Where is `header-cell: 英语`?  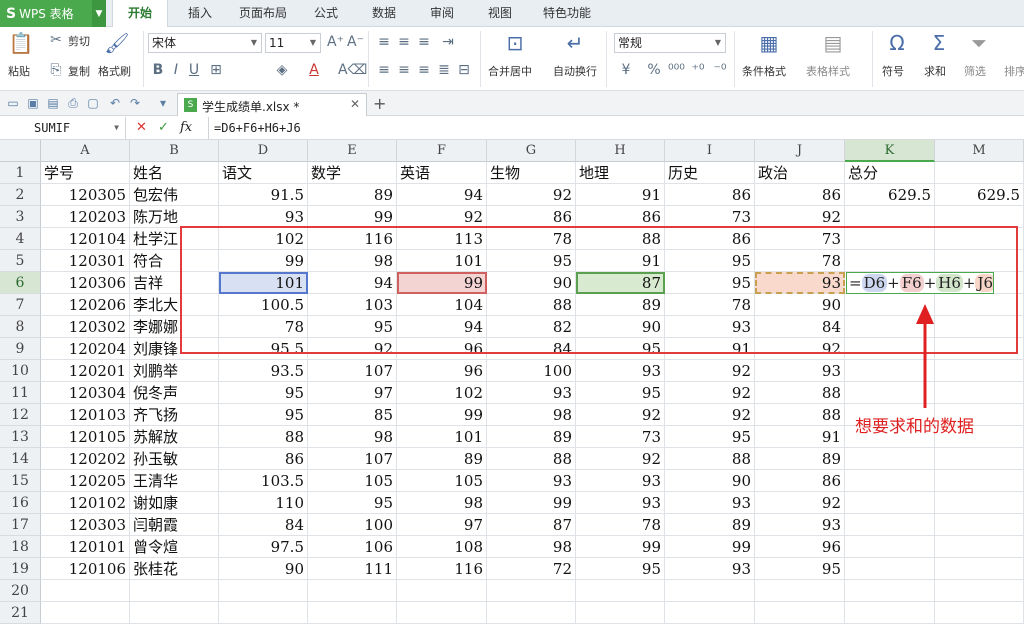 header-cell: 英语 is located at coordinates (442, 173).